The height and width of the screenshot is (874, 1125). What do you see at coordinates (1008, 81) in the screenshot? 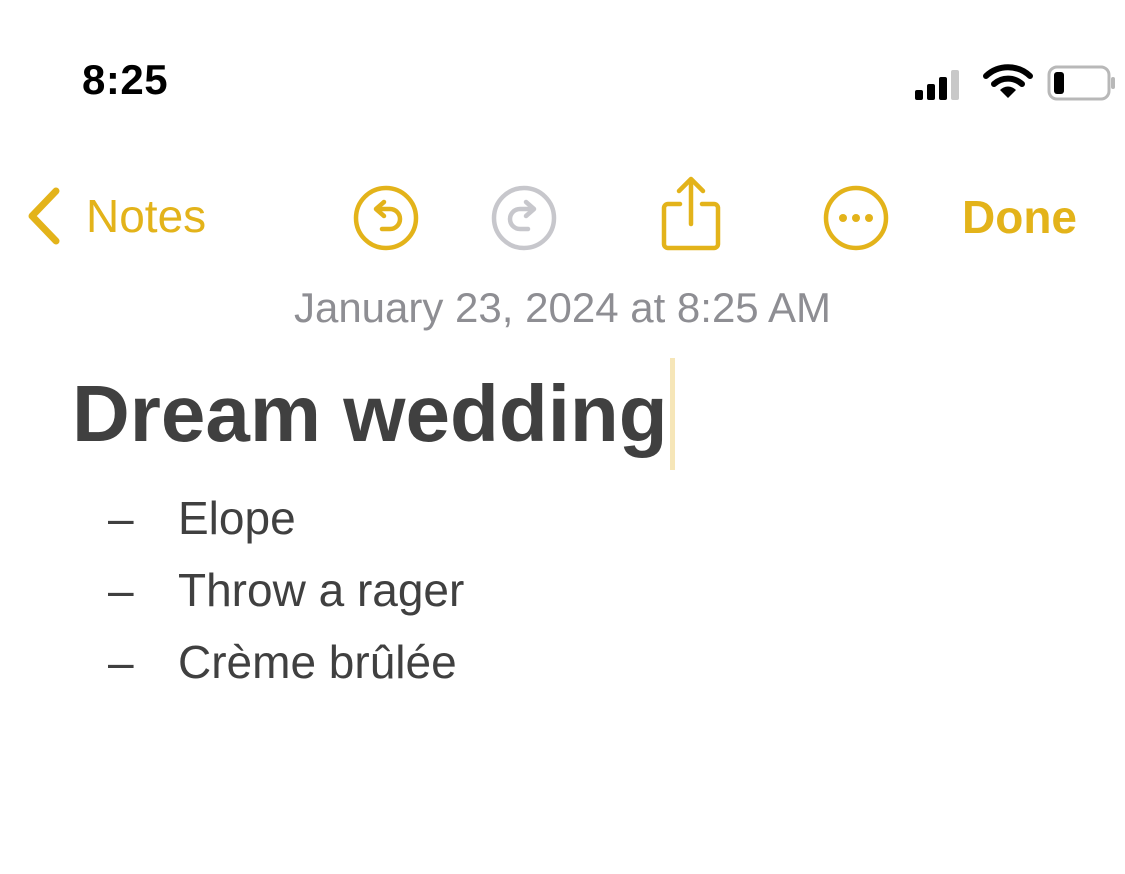
I see `wifi-icon` at bounding box center [1008, 81].